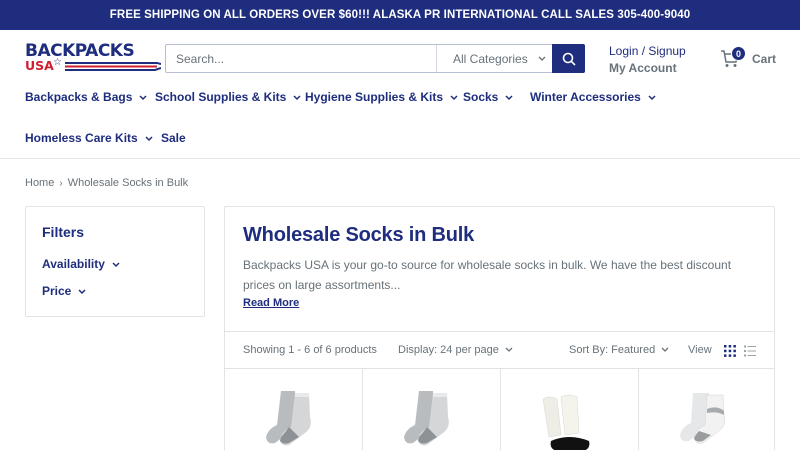 The width and height of the screenshot is (800, 450). Describe the element at coordinates (128, 183) in the screenshot. I see `breadcrumb-current: Wholesale Socks in Bulk` at that location.